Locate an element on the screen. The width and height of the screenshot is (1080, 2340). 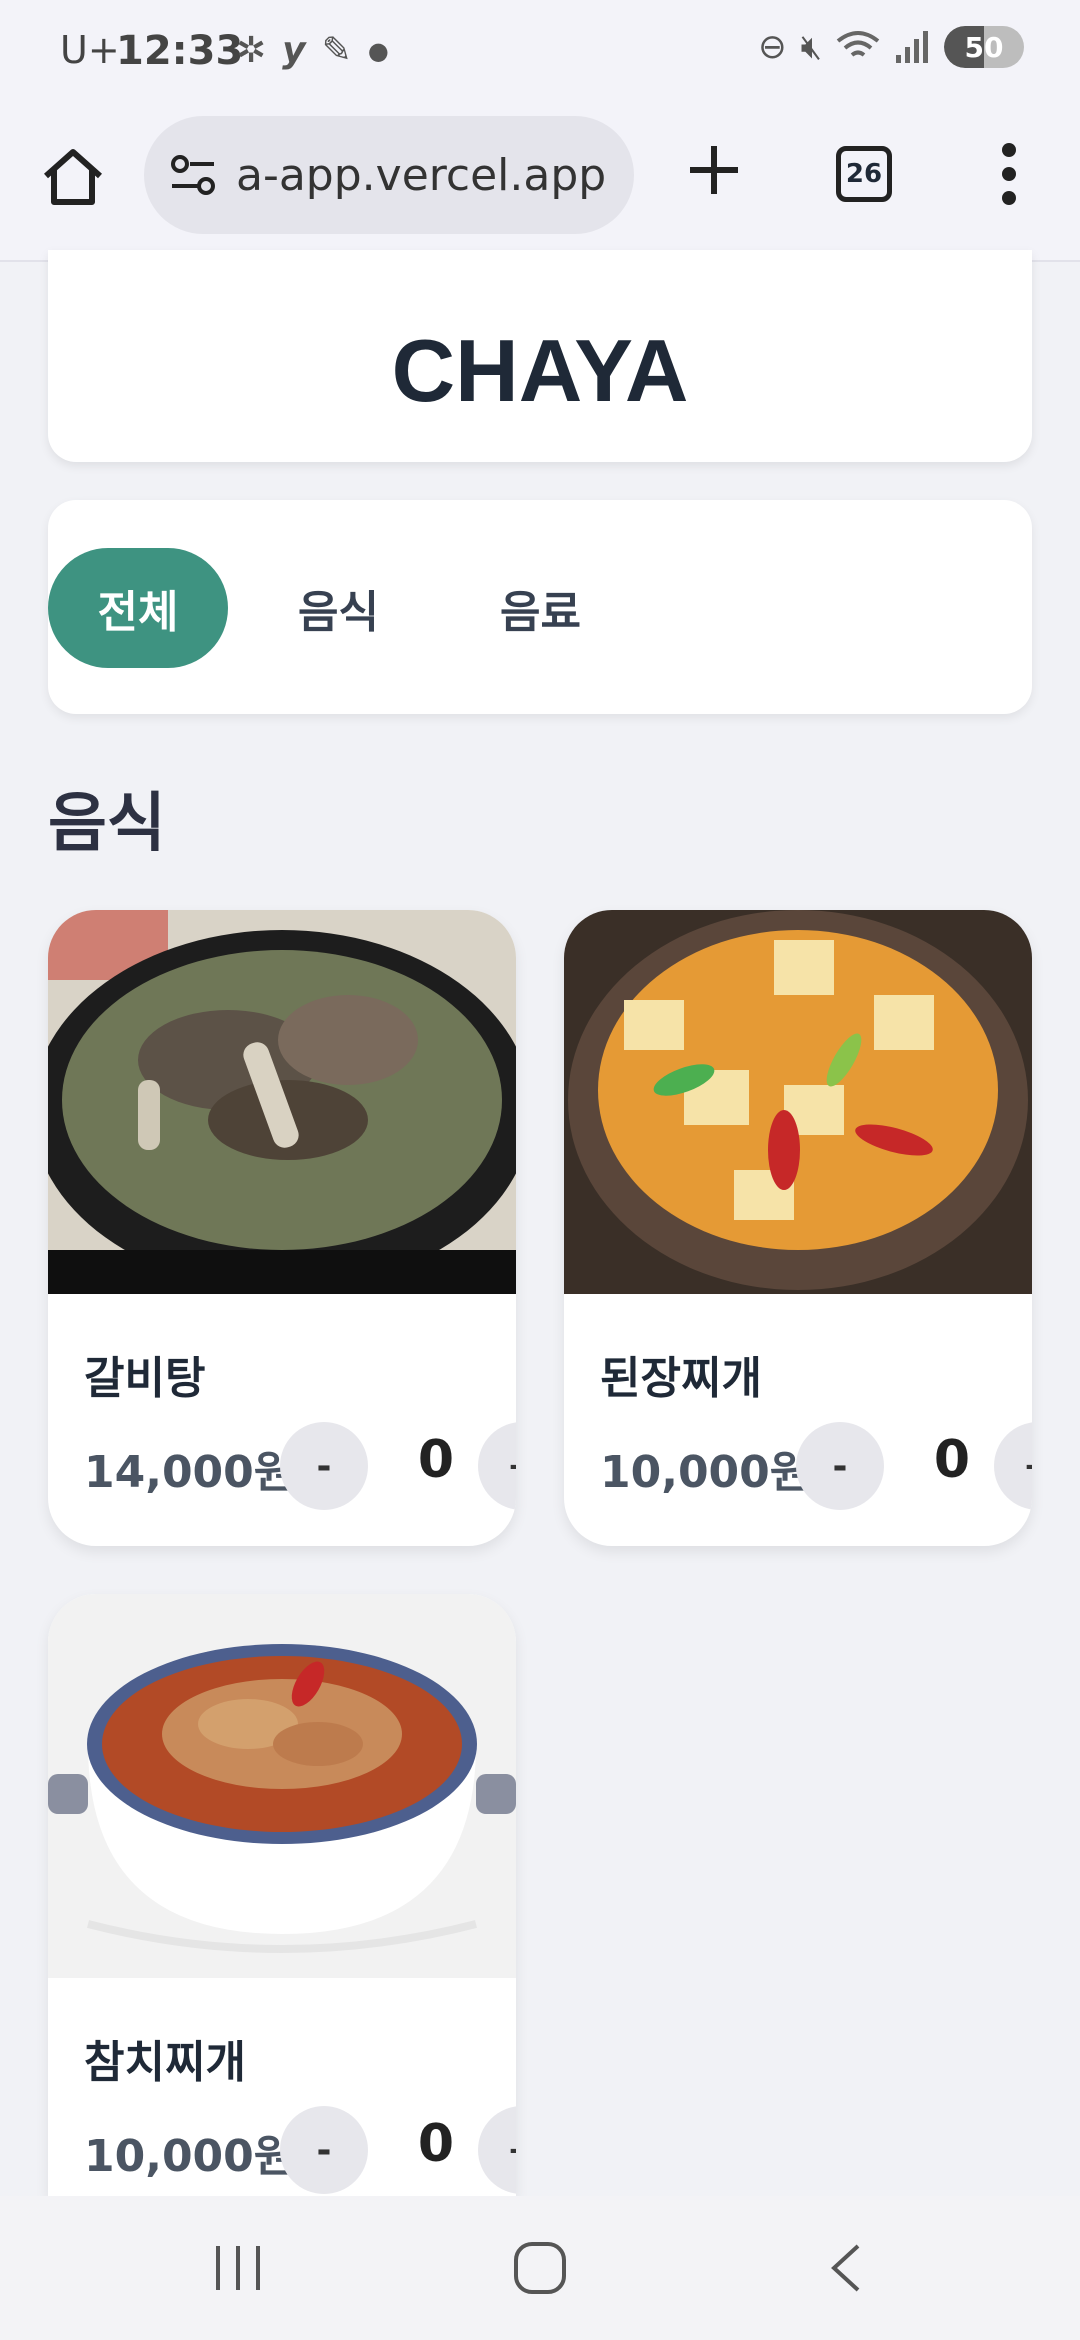
section-title: 음식 is located at coordinates (107, 824).